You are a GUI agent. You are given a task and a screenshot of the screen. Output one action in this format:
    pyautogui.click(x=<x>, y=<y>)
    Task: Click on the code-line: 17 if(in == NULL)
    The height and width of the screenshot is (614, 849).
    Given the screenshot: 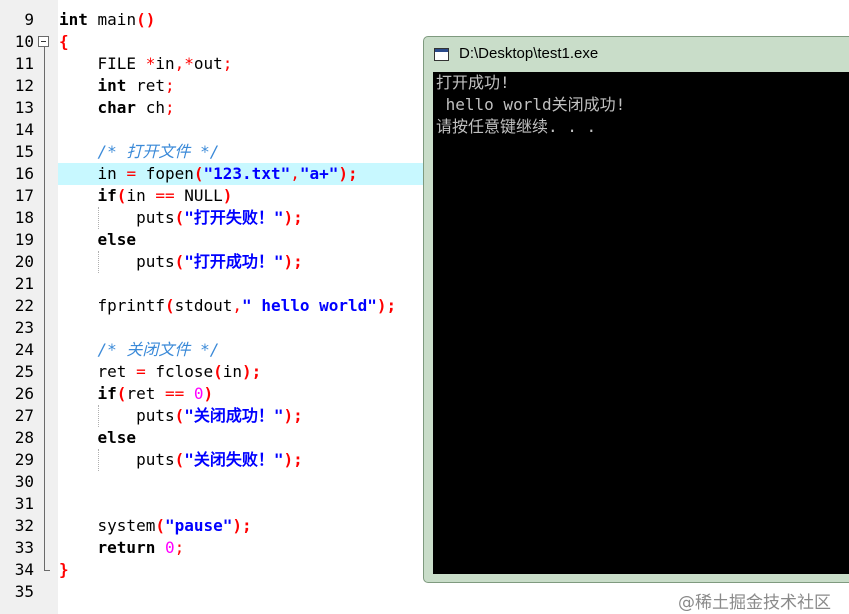 What is the action you would take?
    pyautogui.click(x=116, y=196)
    